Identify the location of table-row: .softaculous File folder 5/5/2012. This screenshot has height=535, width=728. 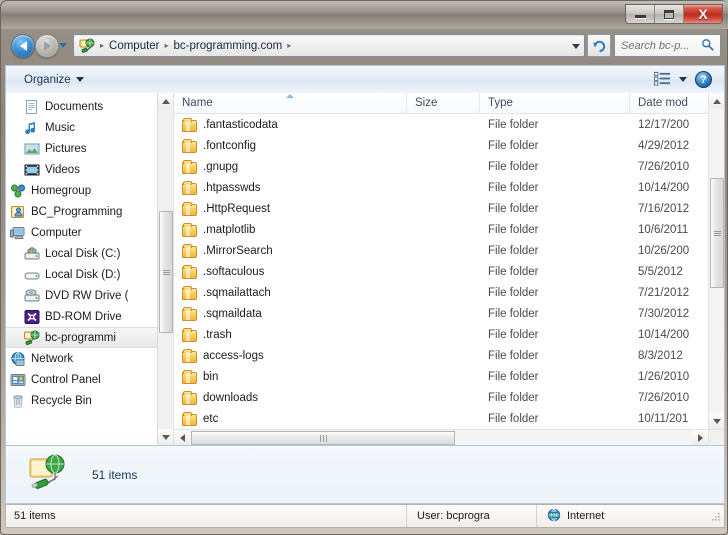
(449, 271).